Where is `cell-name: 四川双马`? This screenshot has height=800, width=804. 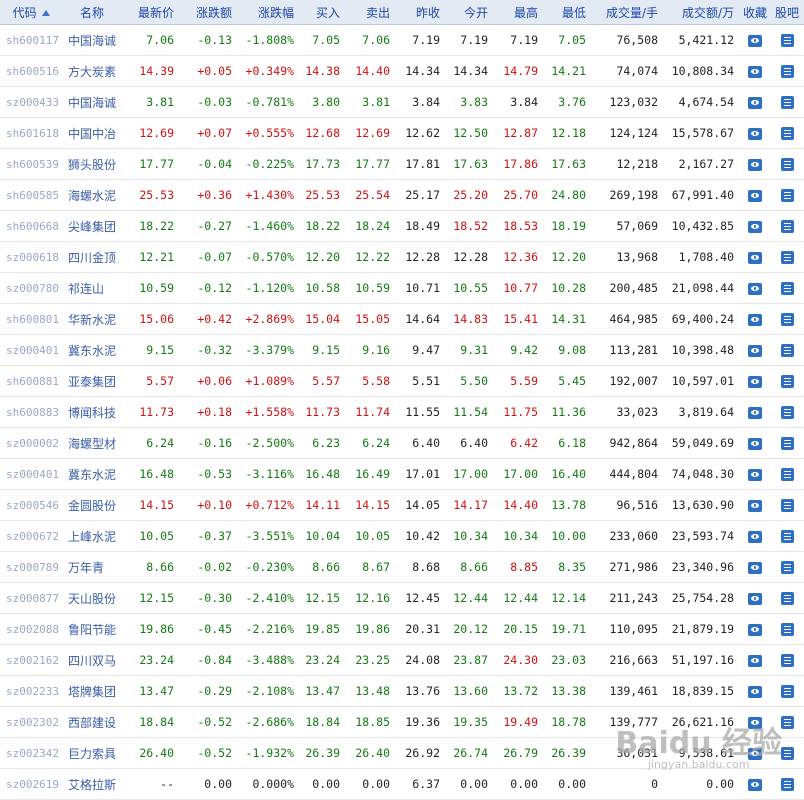
cell-name: 四川双马 is located at coordinates (92, 660).